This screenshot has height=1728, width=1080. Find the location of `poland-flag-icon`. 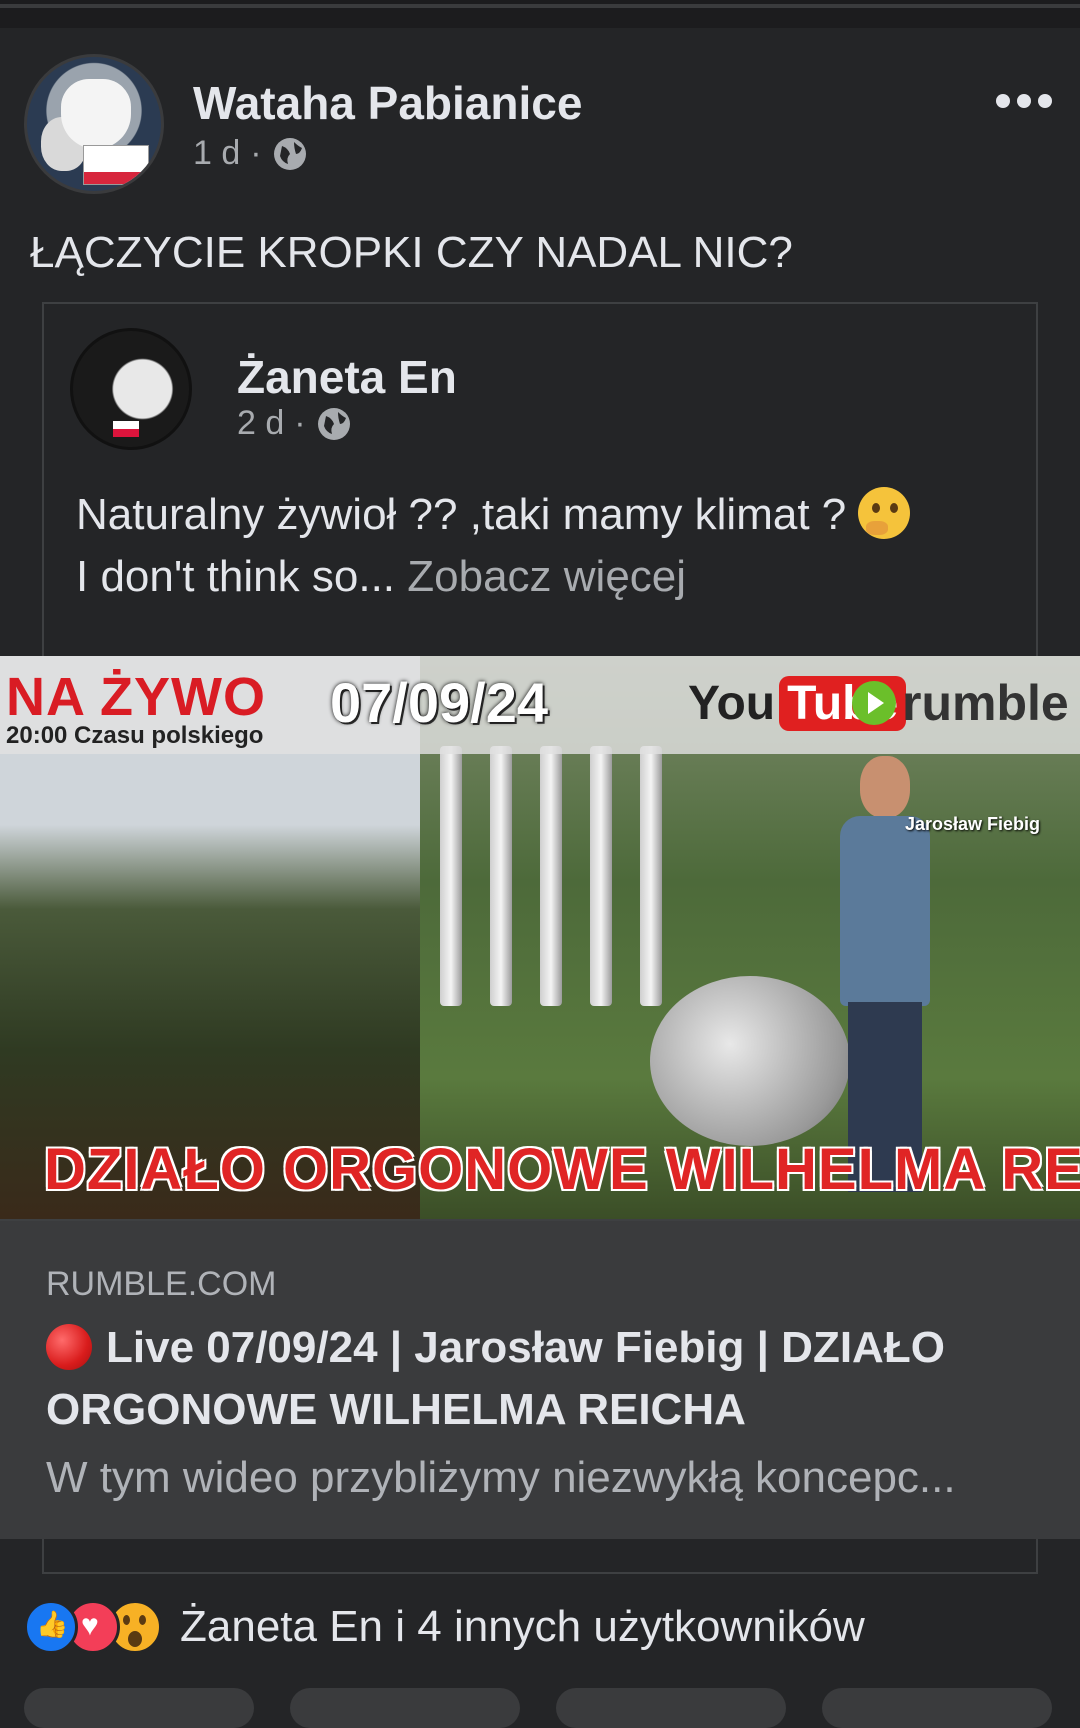

poland-flag-icon is located at coordinates (126, 429).